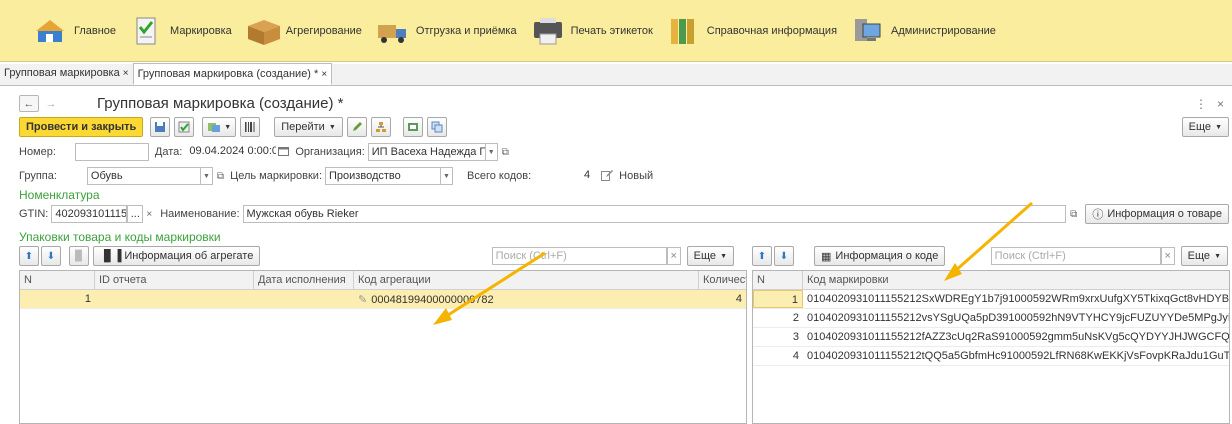  What do you see at coordinates (330, 152) in the screenshot?
I see `organization-label: Организация:` at bounding box center [330, 152].